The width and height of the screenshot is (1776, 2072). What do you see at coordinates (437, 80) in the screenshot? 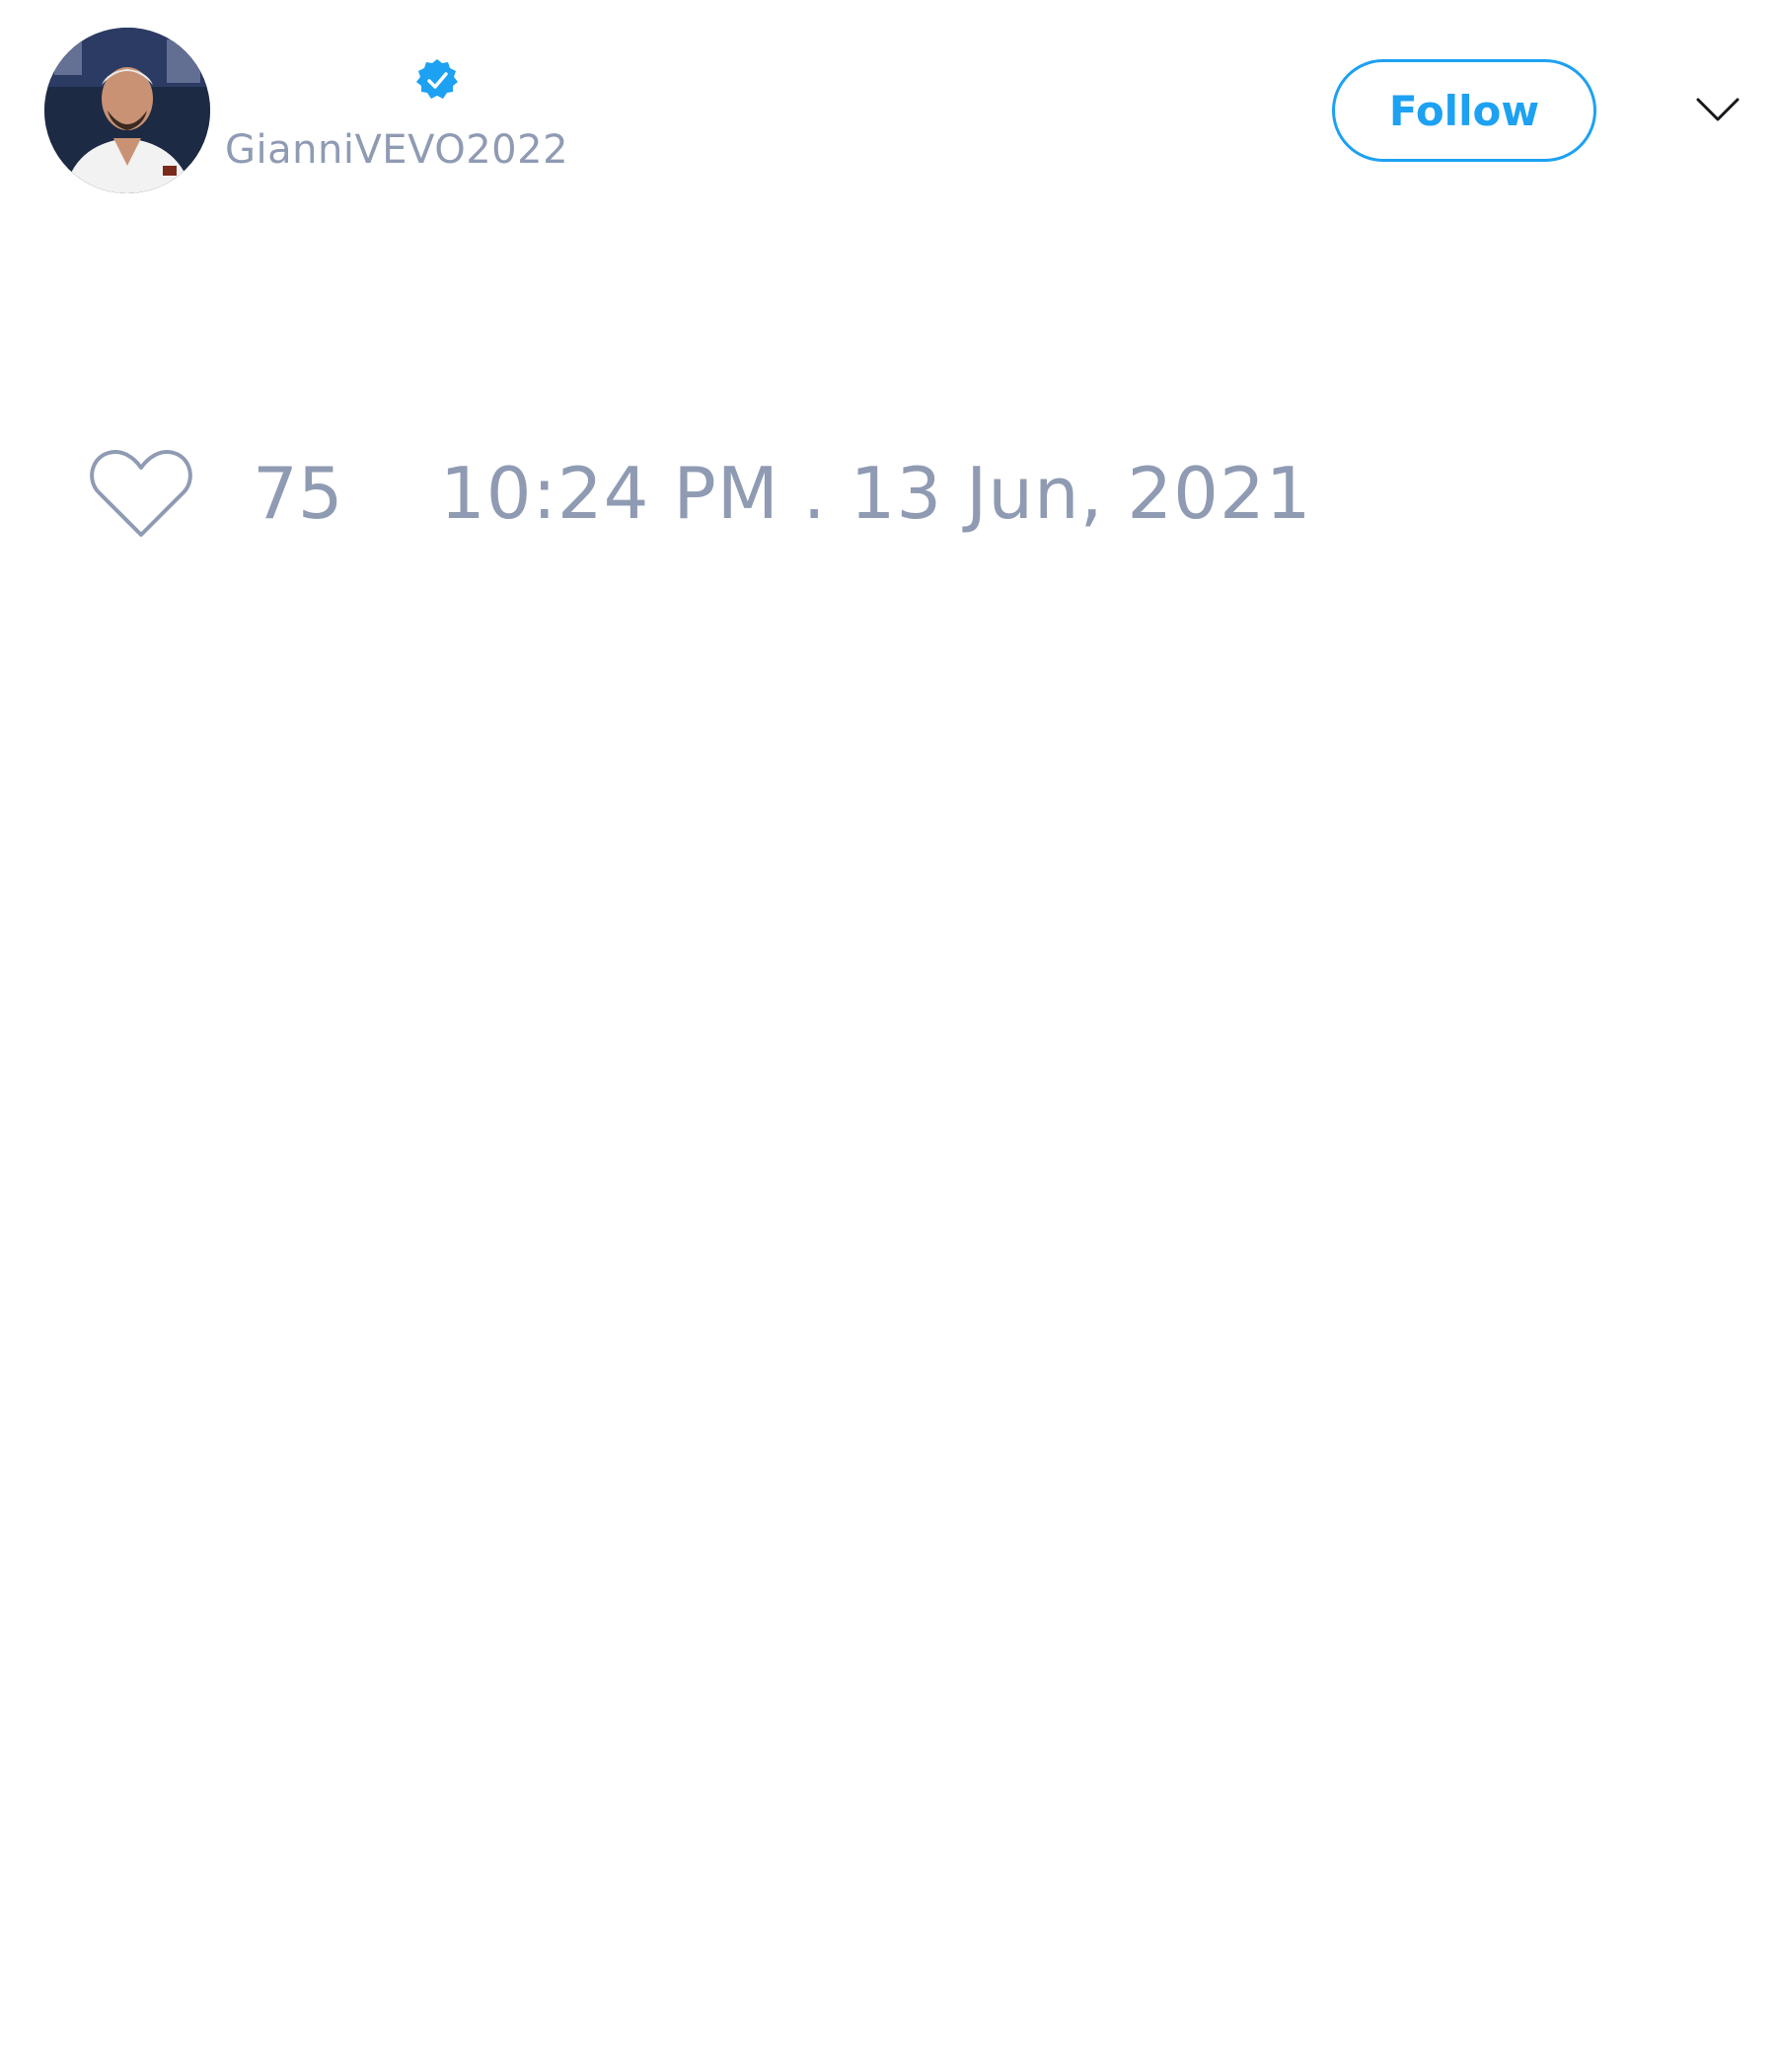
I see `verified-badge-icon` at bounding box center [437, 80].